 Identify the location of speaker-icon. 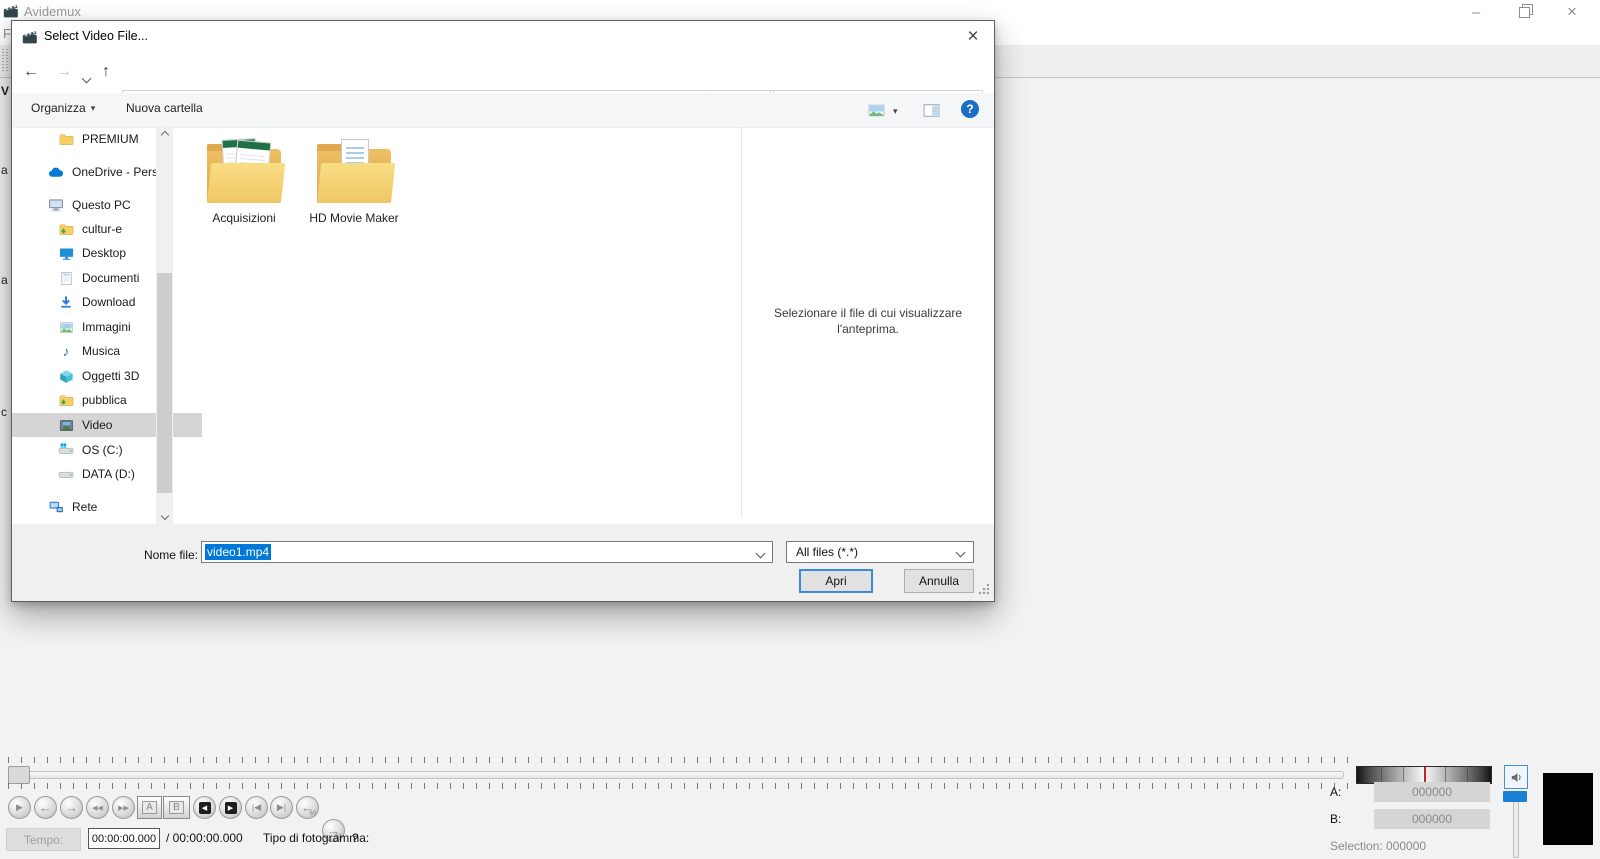
(1516, 777).